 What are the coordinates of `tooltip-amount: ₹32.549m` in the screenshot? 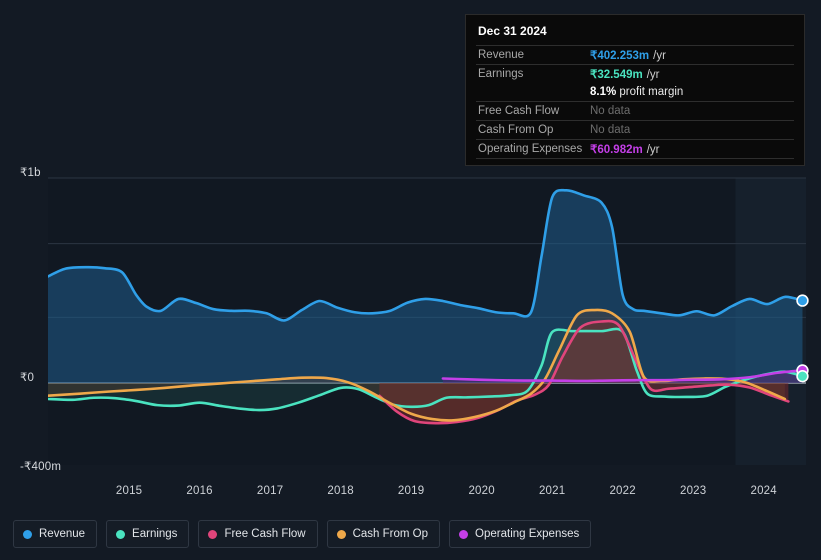 It's located at (616, 75).